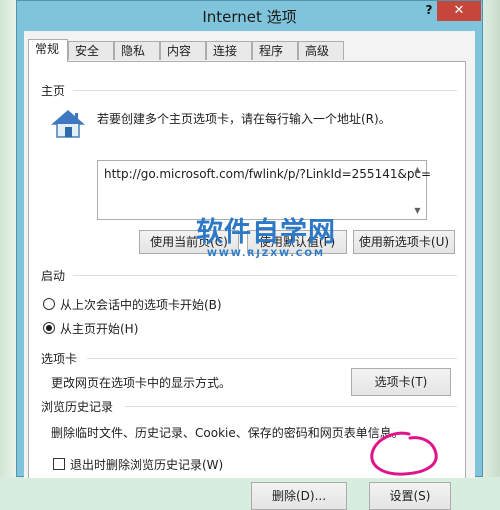 This screenshot has height=510, width=500. What do you see at coordinates (48, 50) in the screenshot?
I see `tab-general: 常规` at bounding box center [48, 50].